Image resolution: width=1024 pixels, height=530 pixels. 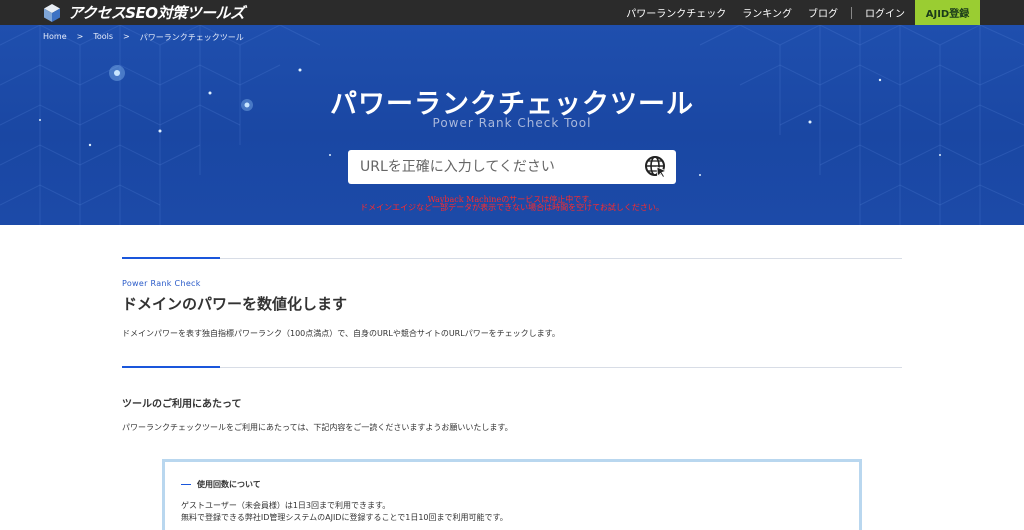 I want to click on logo-text: アクセスSEO対策ツールズ, so click(x=156, y=13).